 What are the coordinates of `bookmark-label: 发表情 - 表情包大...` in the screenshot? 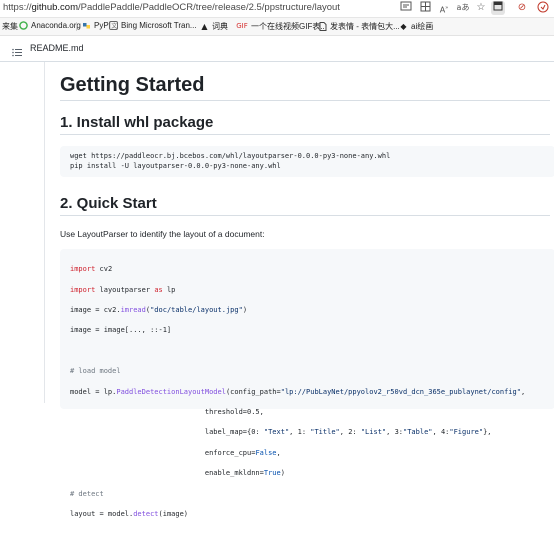 It's located at (365, 26).